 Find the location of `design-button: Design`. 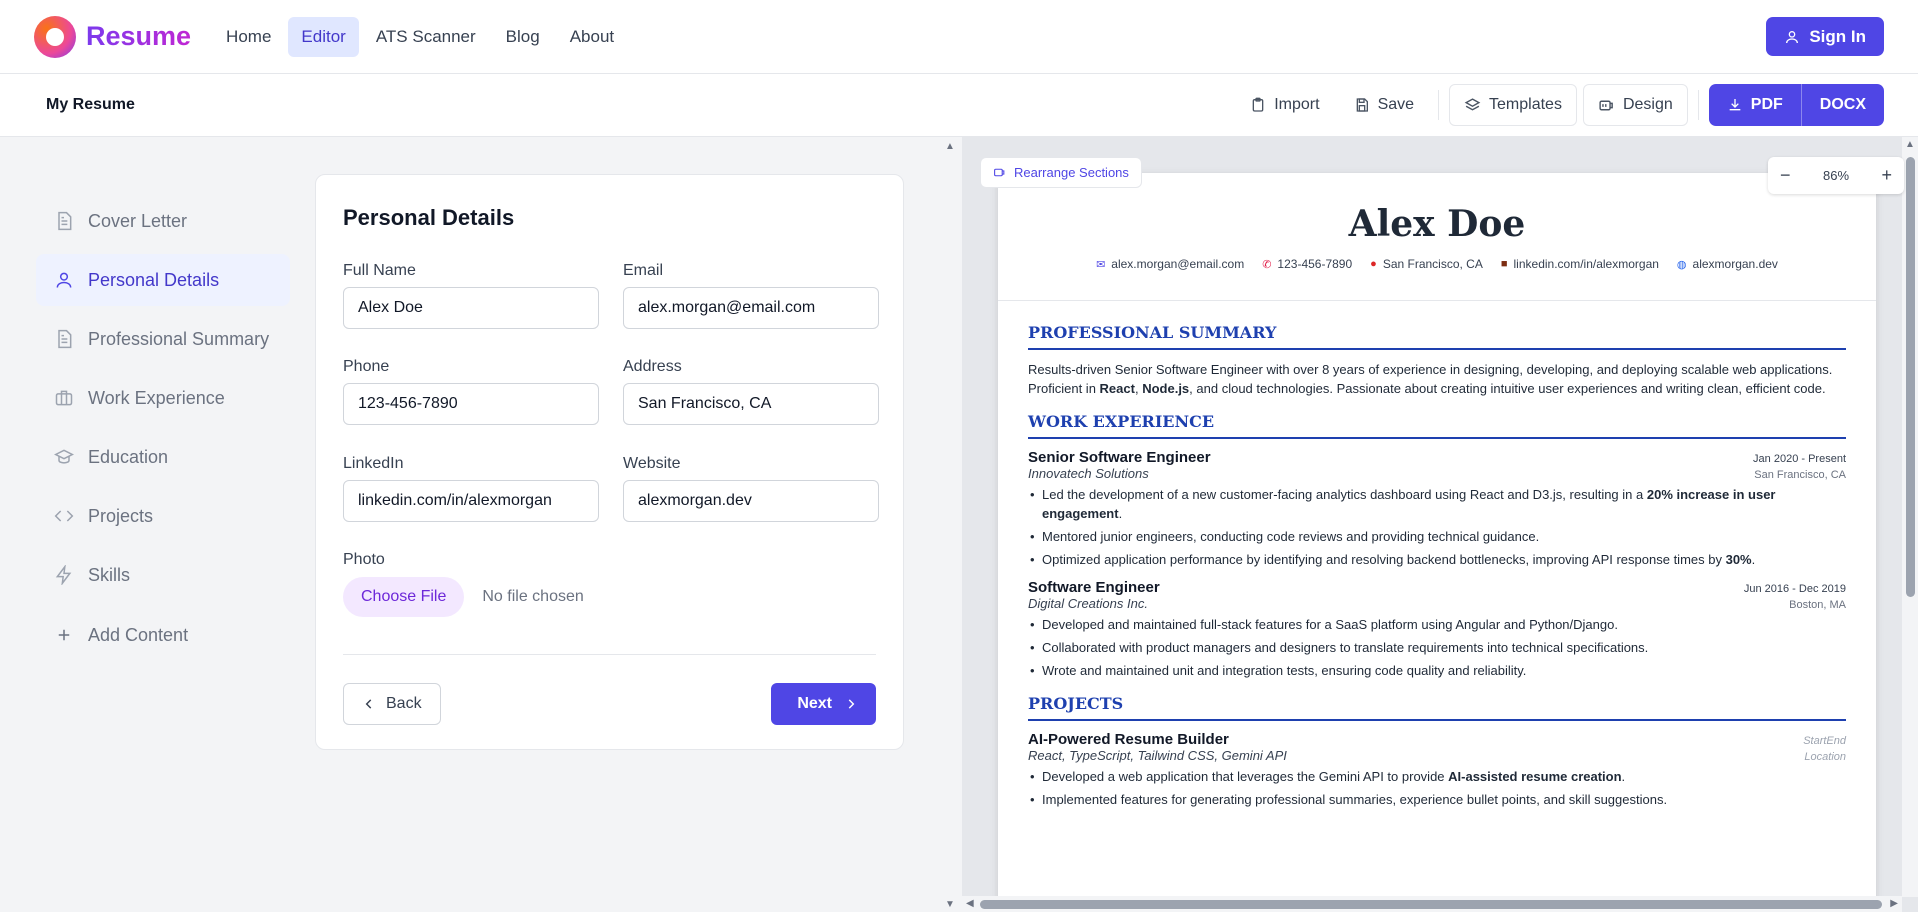

design-button: Design is located at coordinates (1635, 105).